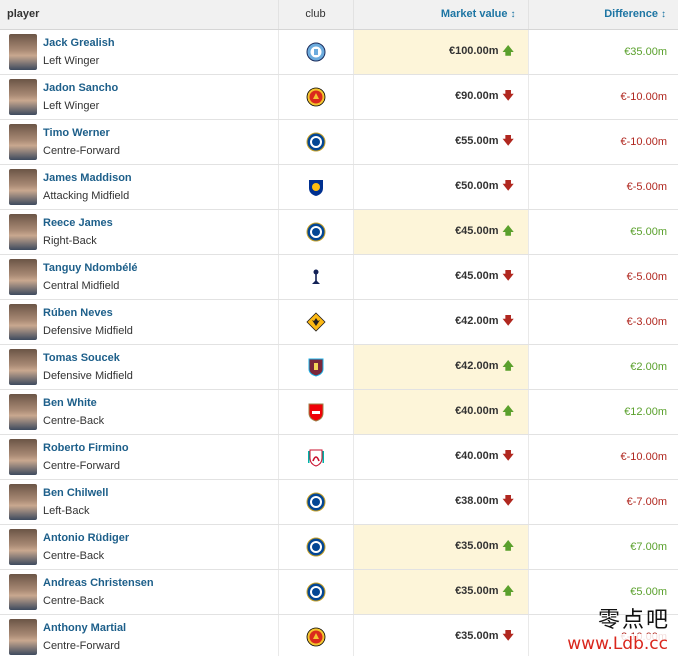 The width and height of the screenshot is (678, 656). What do you see at coordinates (84, 628) in the screenshot?
I see `player-name-link: Anthony Martial` at bounding box center [84, 628].